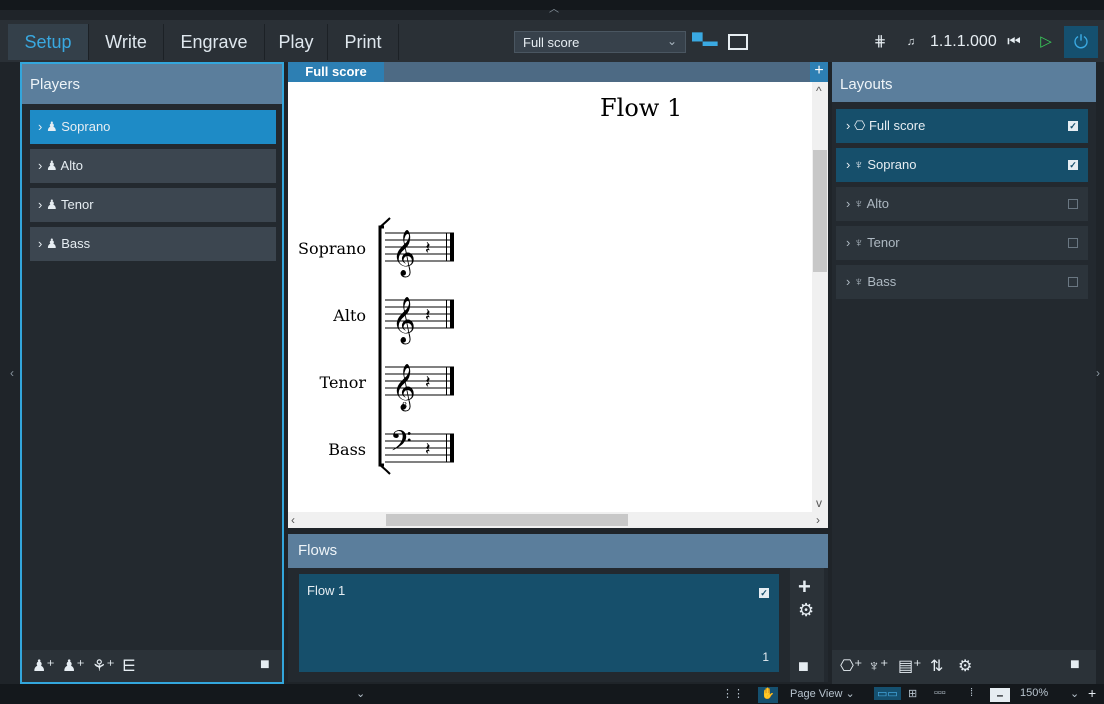 This screenshot has height=704, width=1104. Describe the element at coordinates (126, 42) in the screenshot. I see `tab-write: Write` at that location.